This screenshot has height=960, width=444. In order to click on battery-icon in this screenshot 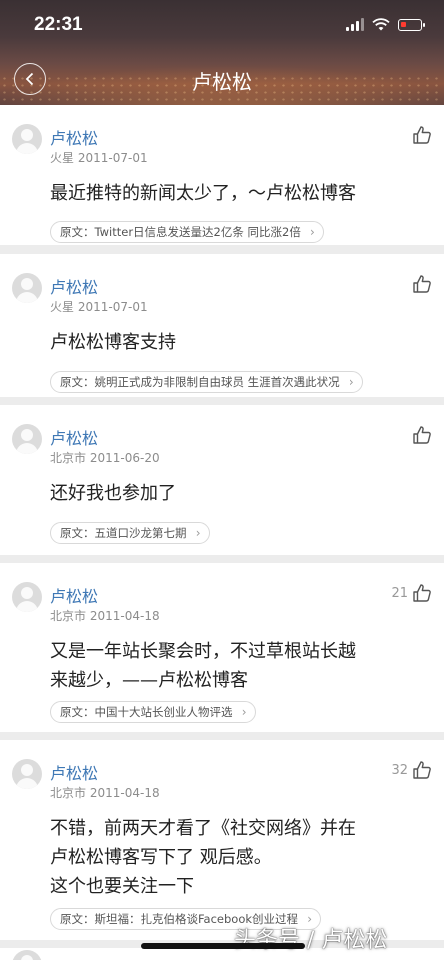, I will do `click(411, 24)`.